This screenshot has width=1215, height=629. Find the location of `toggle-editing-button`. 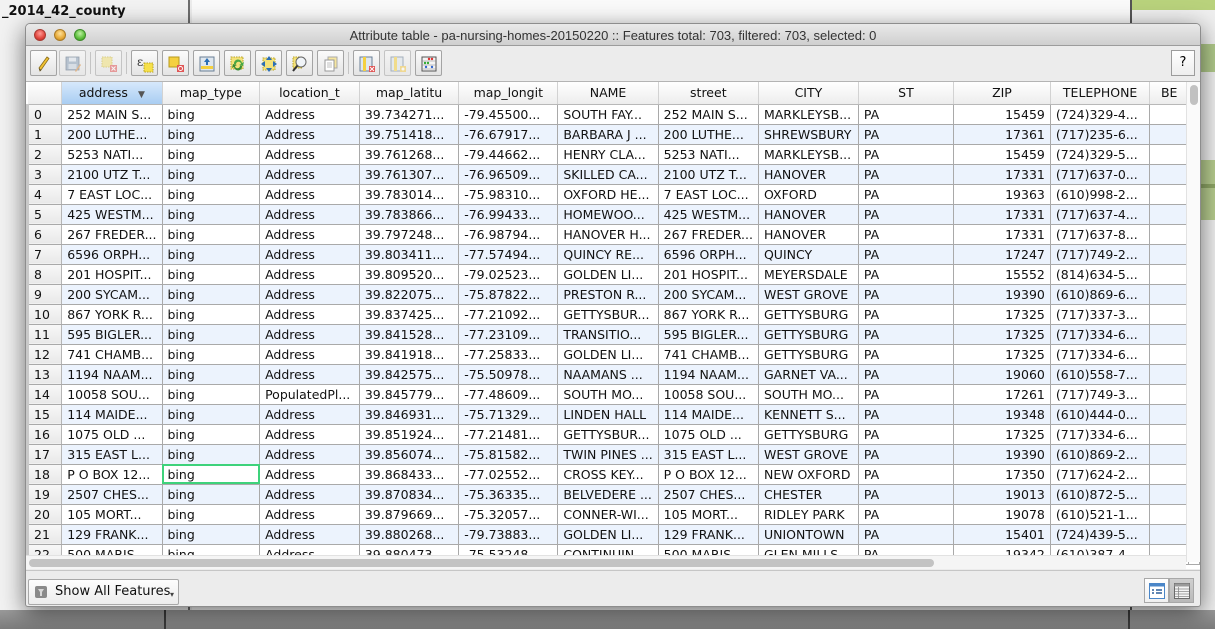

toggle-editing-button is located at coordinates (43, 63).